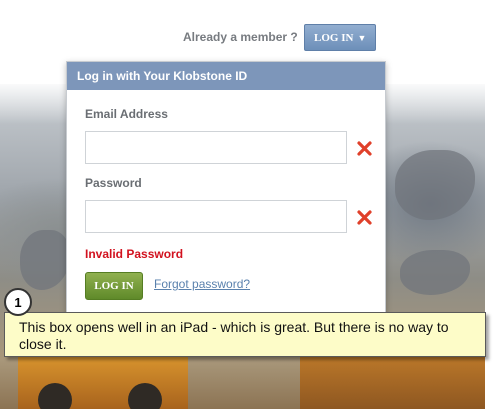 This screenshot has width=495, height=409. What do you see at coordinates (113, 183) in the screenshot?
I see `password-label: Password` at bounding box center [113, 183].